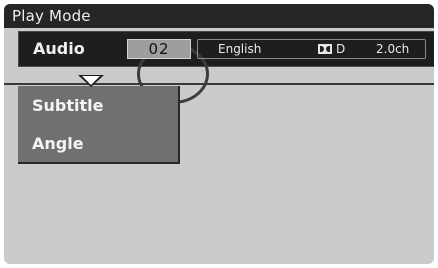  Describe the element at coordinates (240, 49) in the screenshot. I see `audio-language: English` at that location.